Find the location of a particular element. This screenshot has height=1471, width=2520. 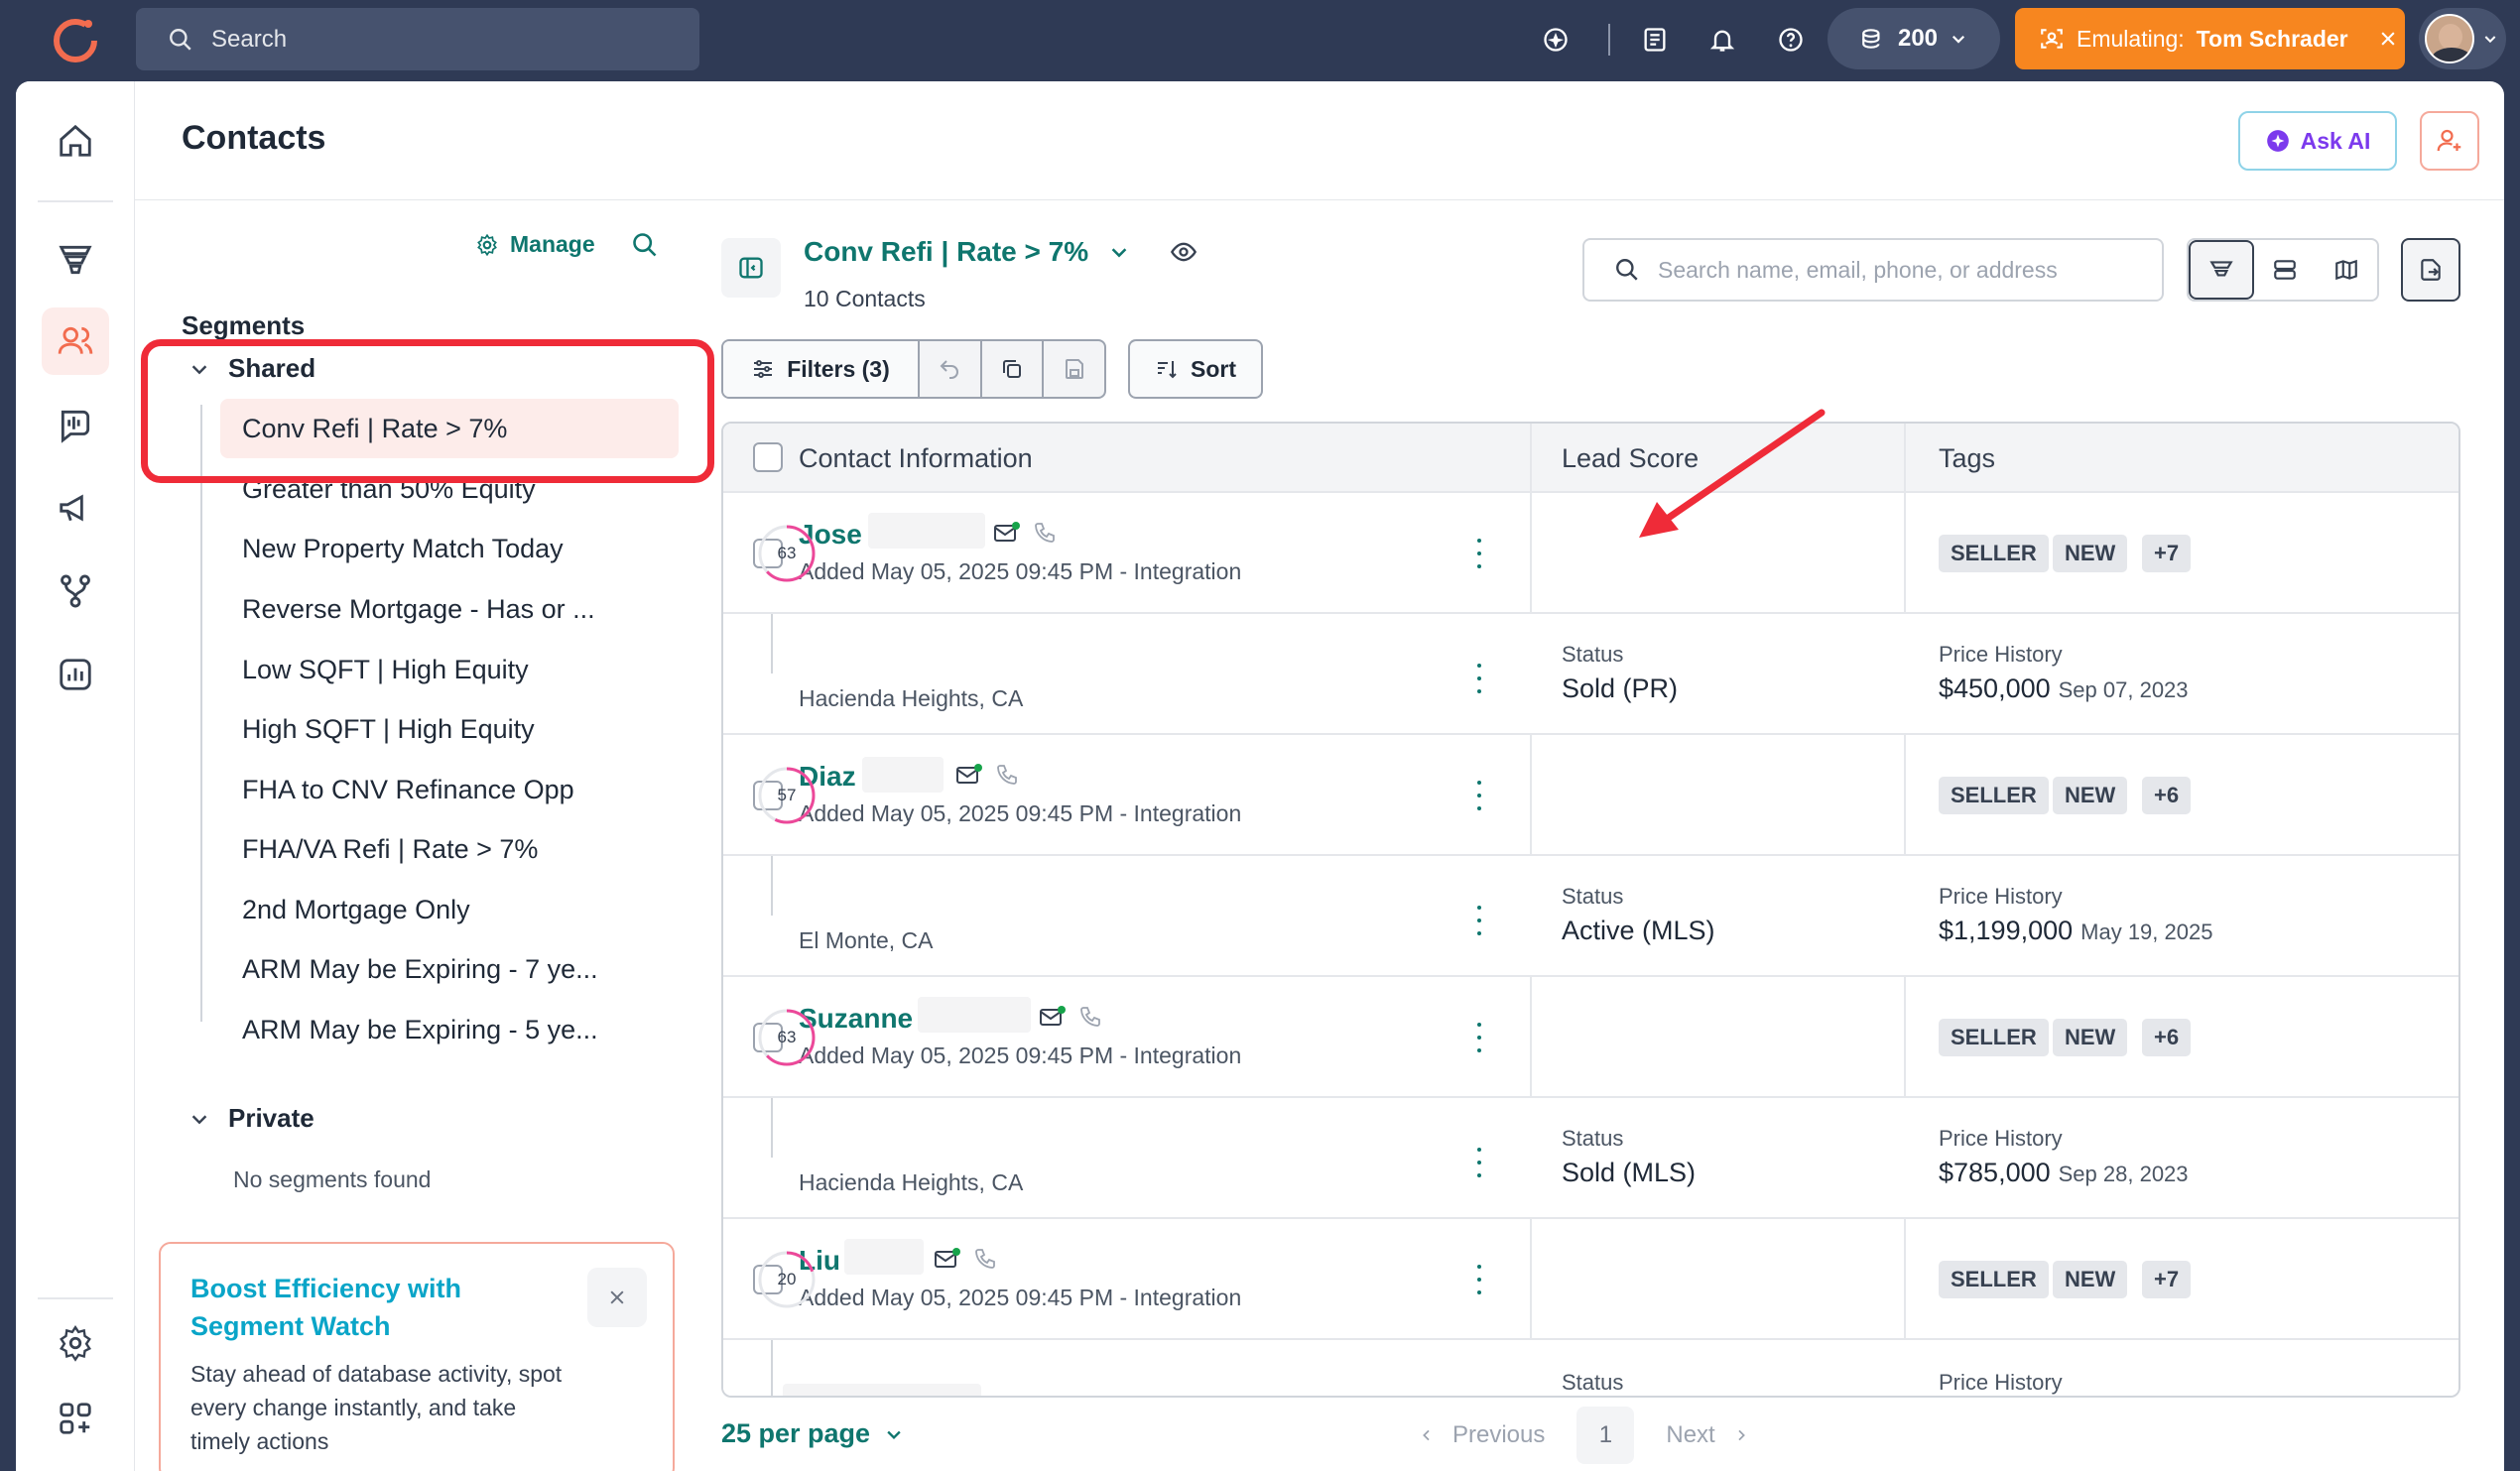

user-menu is located at coordinates (2462, 38).